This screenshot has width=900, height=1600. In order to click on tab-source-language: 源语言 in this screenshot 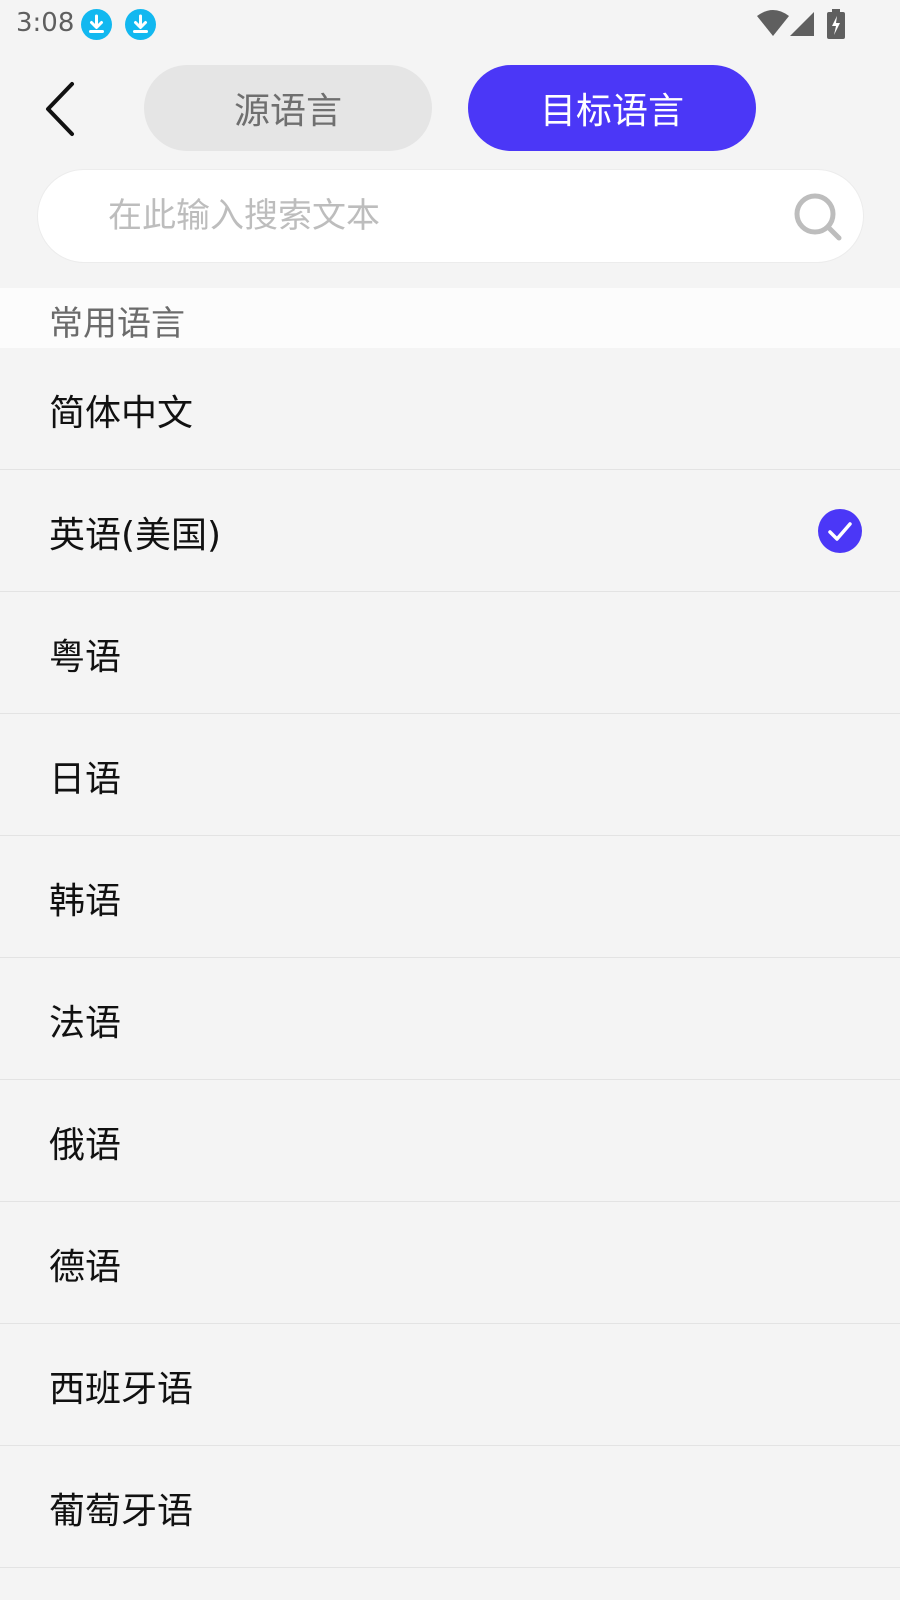, I will do `click(288, 108)`.